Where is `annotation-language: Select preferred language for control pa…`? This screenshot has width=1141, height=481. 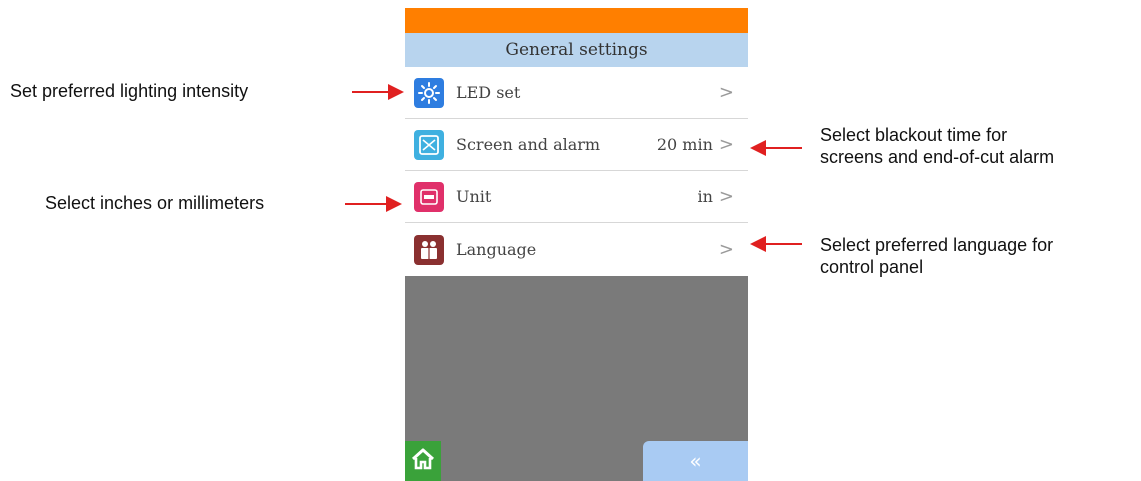
annotation-language: Select preferred language for control pa… is located at coordinates (936, 256).